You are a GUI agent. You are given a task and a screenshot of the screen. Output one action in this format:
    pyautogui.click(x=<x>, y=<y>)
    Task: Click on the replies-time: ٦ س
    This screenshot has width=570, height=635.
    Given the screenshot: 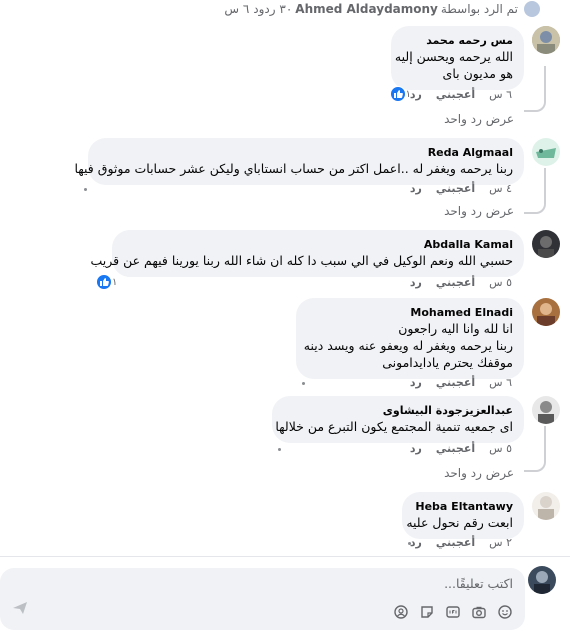 What is the action you would take?
    pyautogui.click(x=237, y=9)
    